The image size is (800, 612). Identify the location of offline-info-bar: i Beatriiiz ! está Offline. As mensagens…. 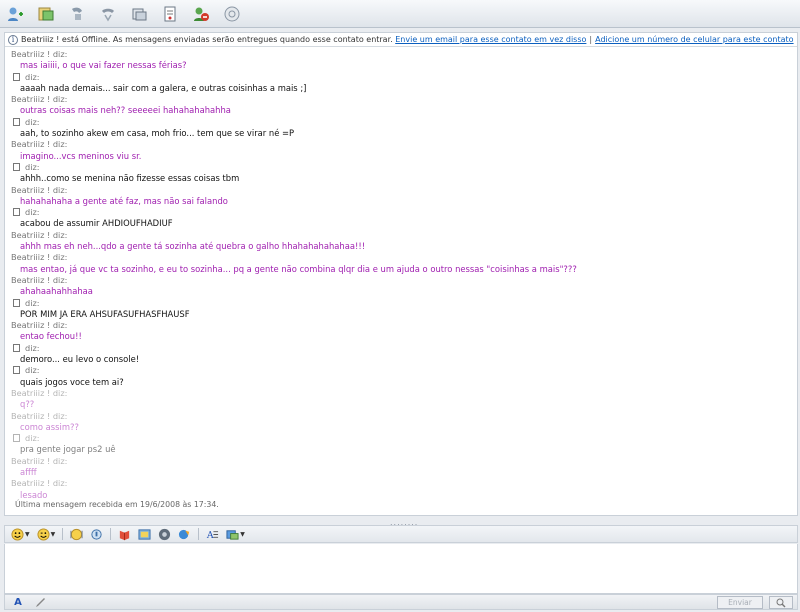
(401, 40).